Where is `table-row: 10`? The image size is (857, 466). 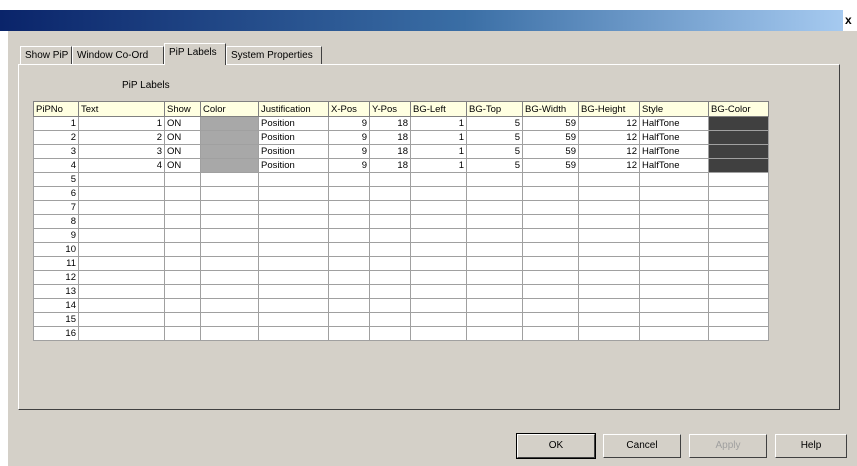
table-row: 10 is located at coordinates (401, 249).